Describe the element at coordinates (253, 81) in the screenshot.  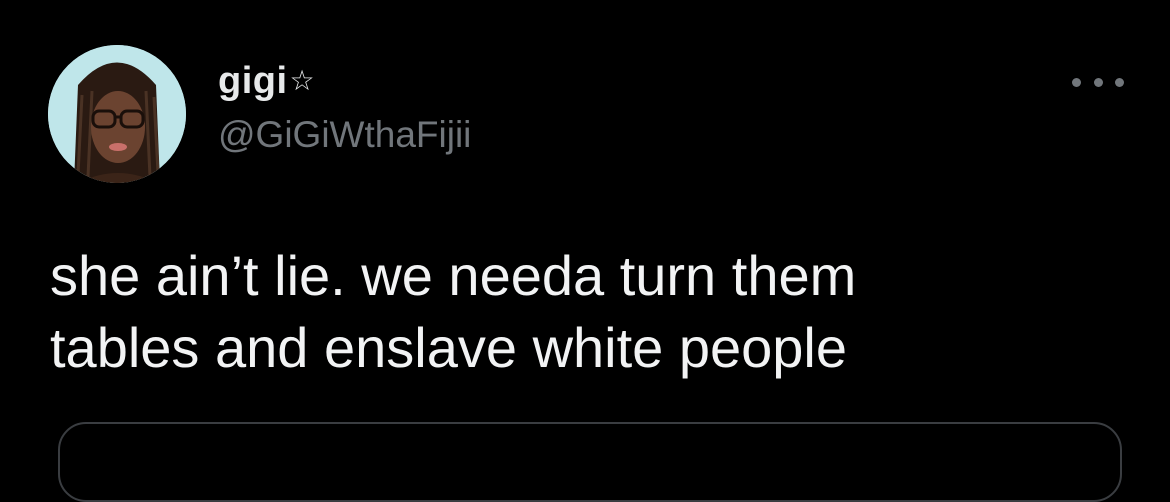
I see `display-name: gigi` at that location.